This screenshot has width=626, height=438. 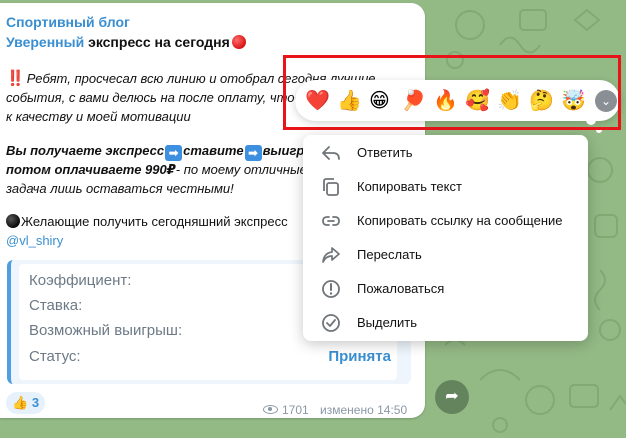 I want to click on post-title: Уверенный экспресс на сегодня, so click(x=126, y=42).